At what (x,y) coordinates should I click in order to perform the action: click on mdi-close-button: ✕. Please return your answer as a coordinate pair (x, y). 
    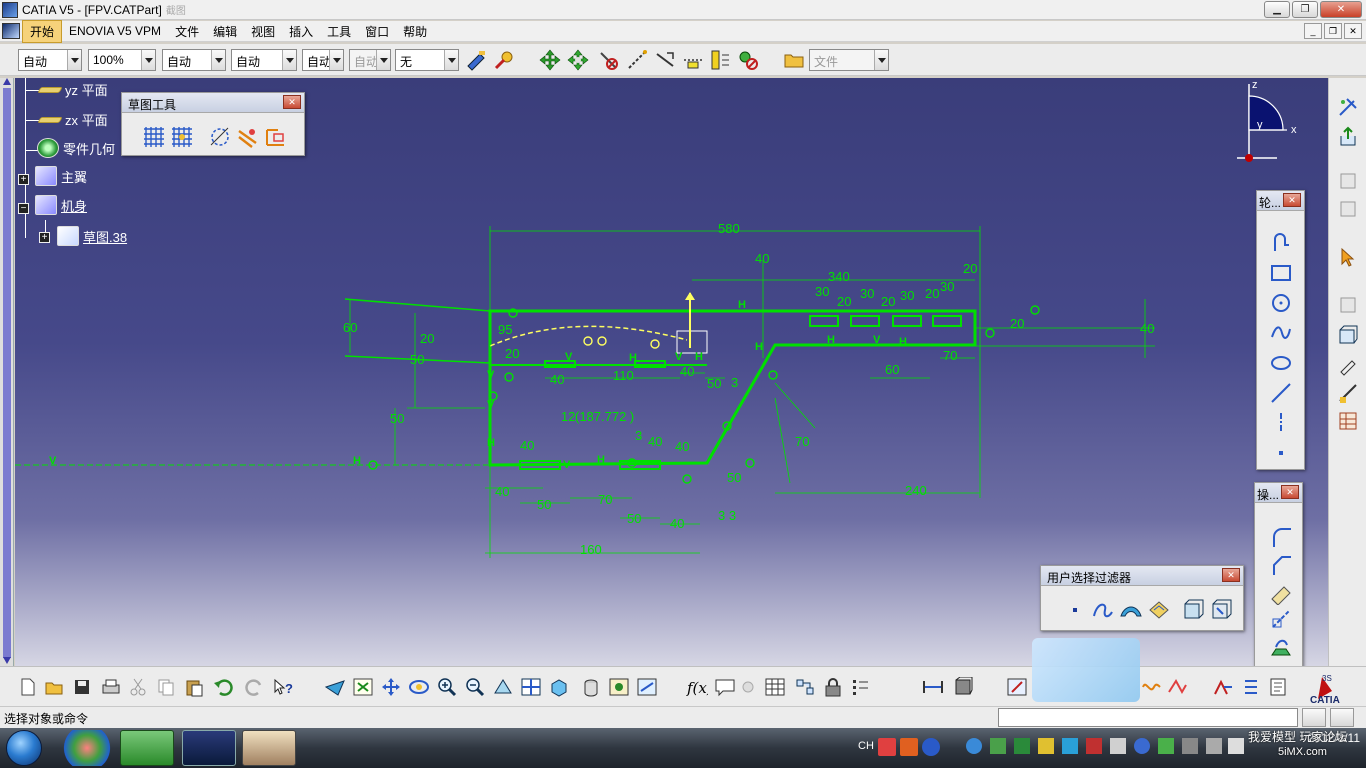
    Looking at the image, I should click on (1353, 31).